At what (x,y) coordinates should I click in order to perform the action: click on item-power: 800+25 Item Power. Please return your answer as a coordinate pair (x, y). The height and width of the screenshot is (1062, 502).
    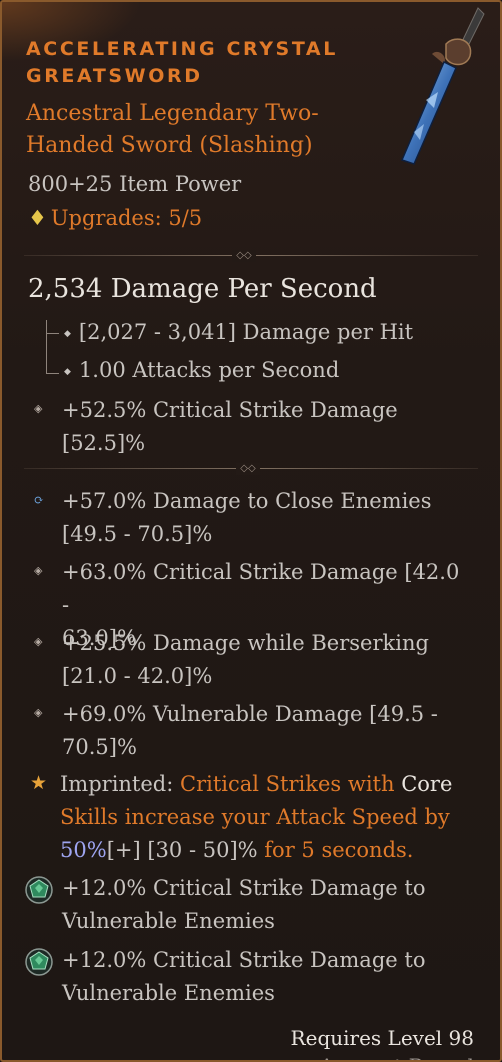
    Looking at the image, I should click on (135, 184).